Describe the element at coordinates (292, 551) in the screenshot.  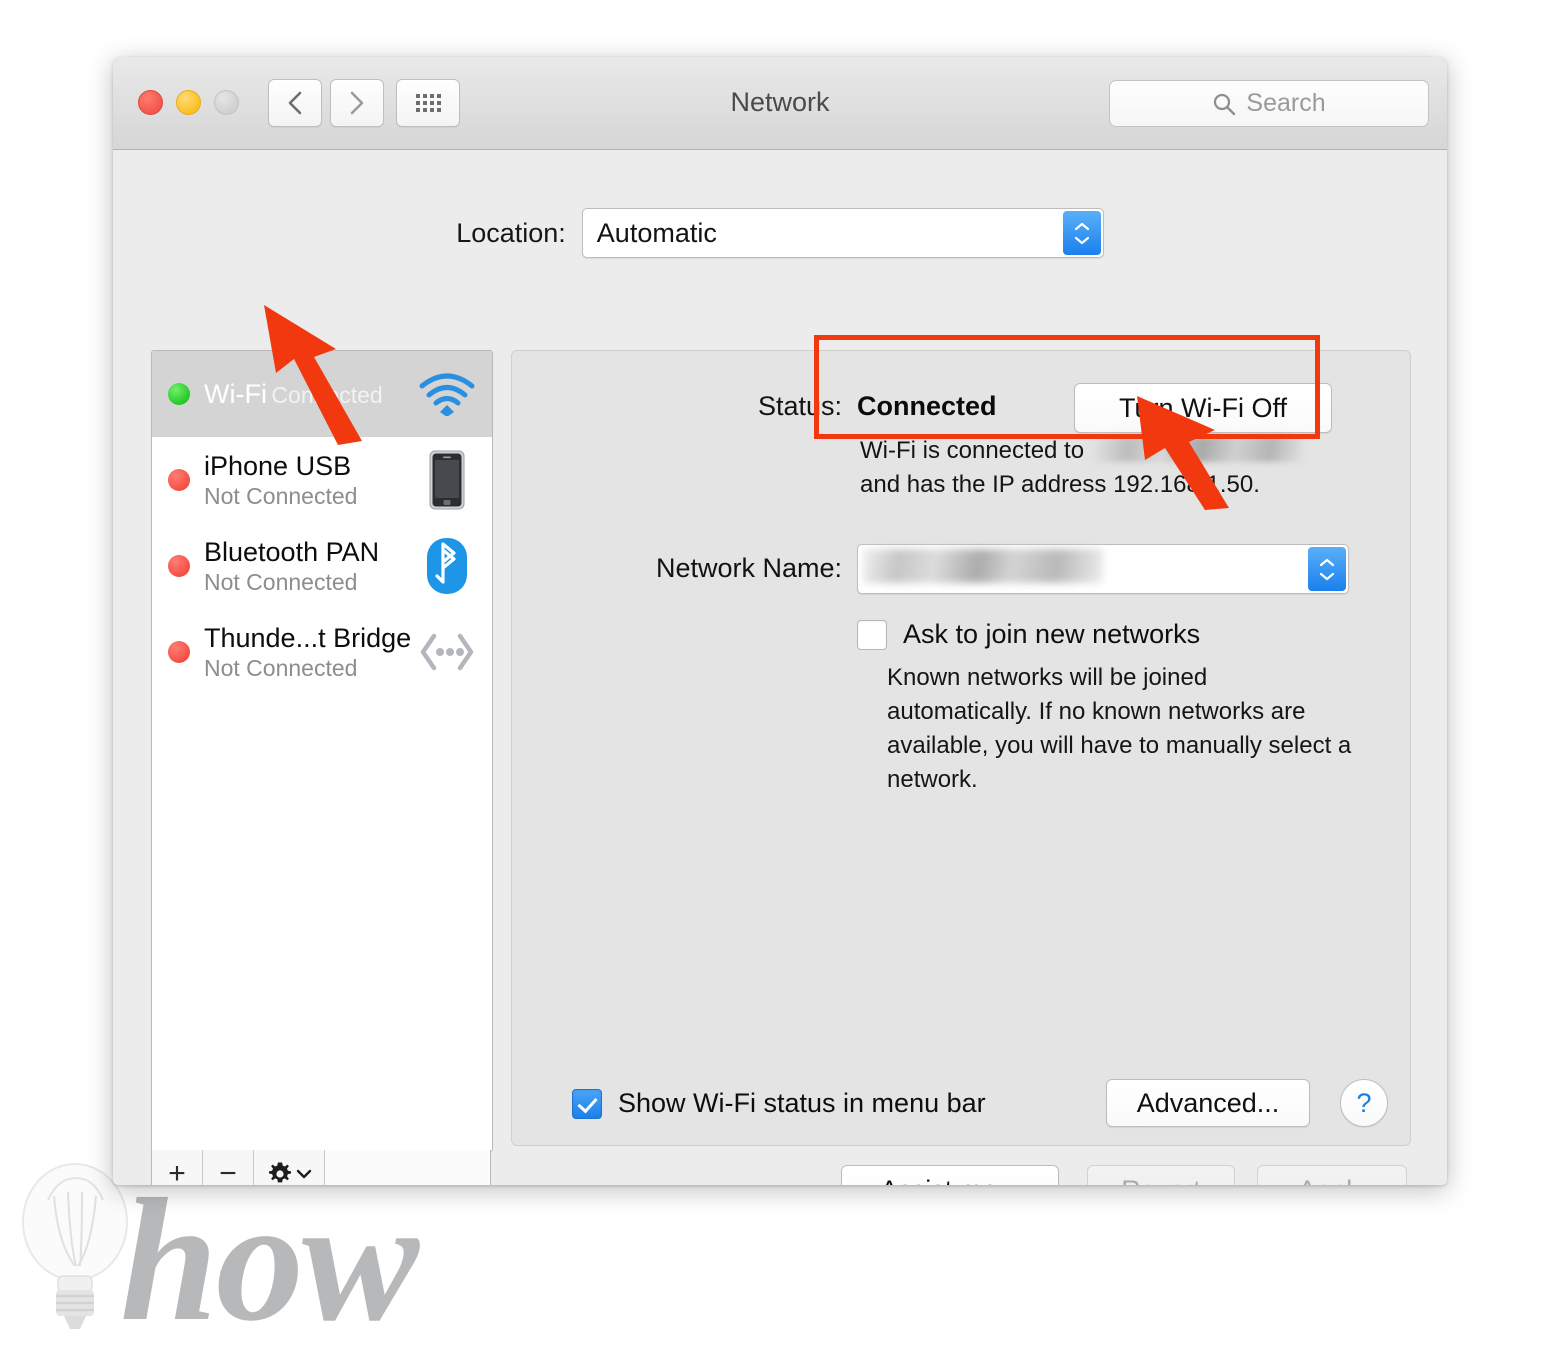
I see `service-name: Bluetooth PAN` at that location.